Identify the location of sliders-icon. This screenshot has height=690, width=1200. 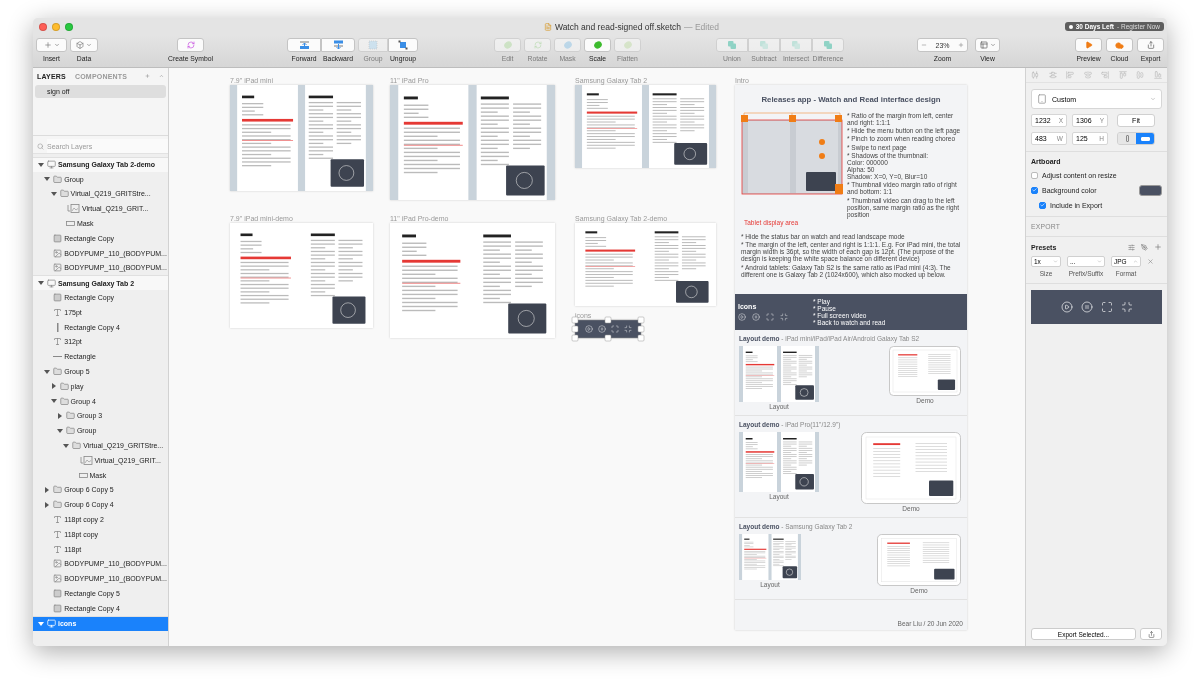
(1131, 247).